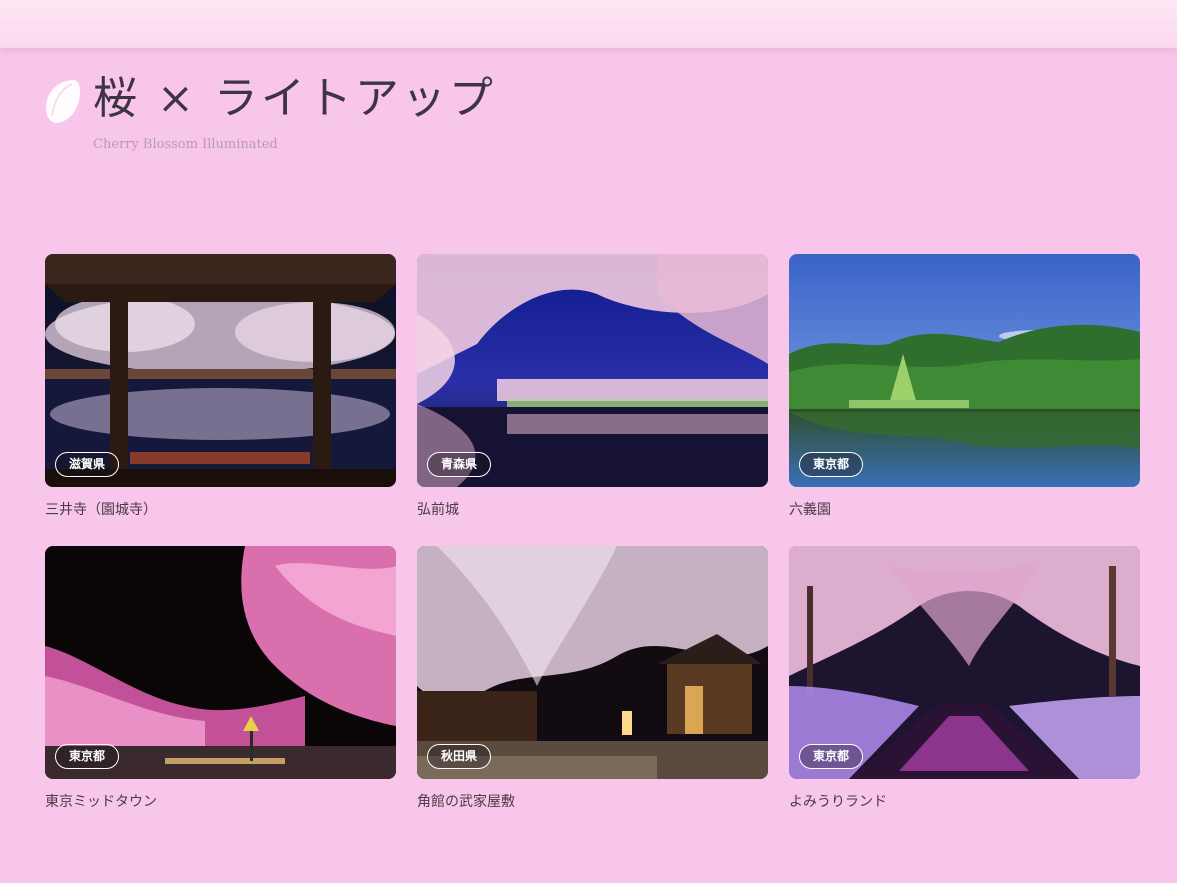 The image size is (1177, 883). Describe the element at coordinates (220, 510) in the screenshot. I see `spot-name: 三井寺（園城寺）` at that location.